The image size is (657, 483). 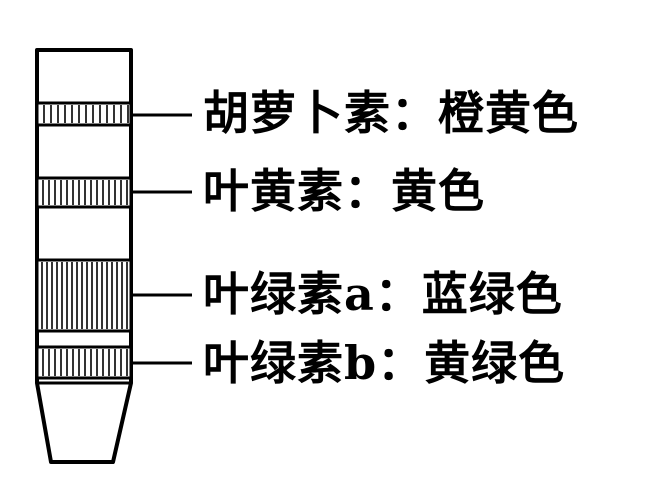 I want to click on label-xanthophyll: 叶黄素：黄色, so click(x=344, y=191).